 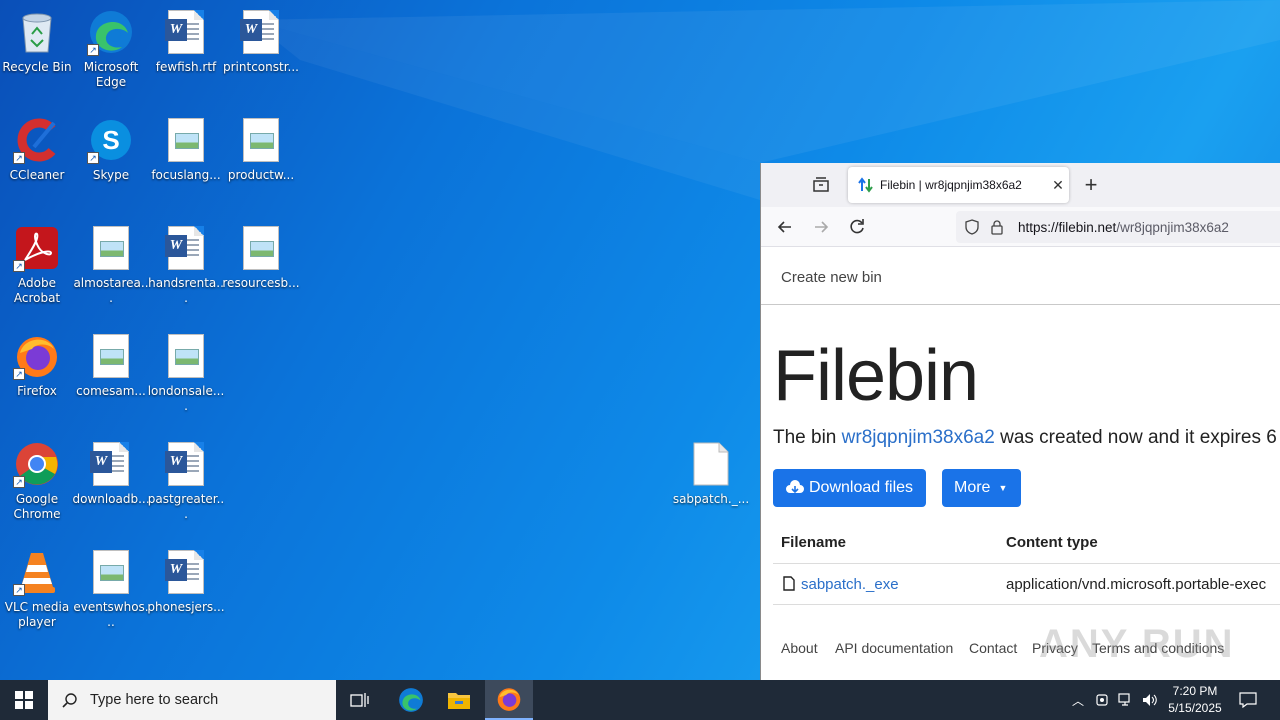 What do you see at coordinates (1150, 700) in the screenshot?
I see `volume-icon` at bounding box center [1150, 700].